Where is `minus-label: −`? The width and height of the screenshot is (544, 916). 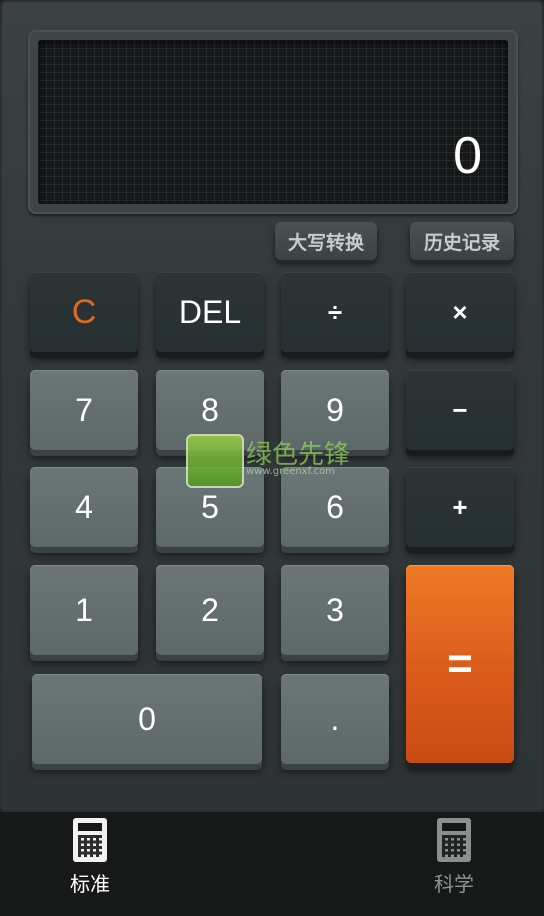 minus-label: − is located at coordinates (460, 409).